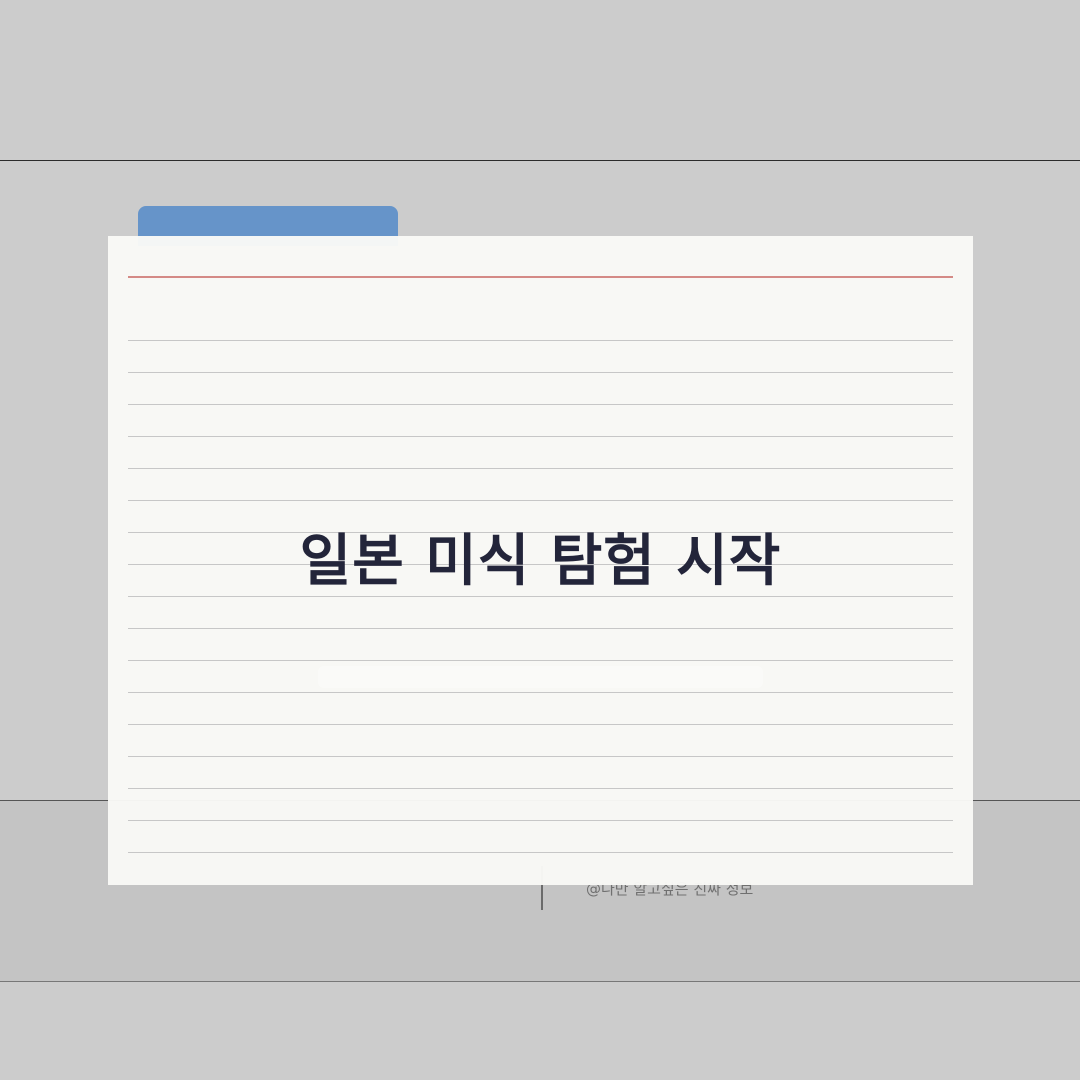  Describe the element at coordinates (540, 277) in the screenshot. I see `margin-rule` at that location.